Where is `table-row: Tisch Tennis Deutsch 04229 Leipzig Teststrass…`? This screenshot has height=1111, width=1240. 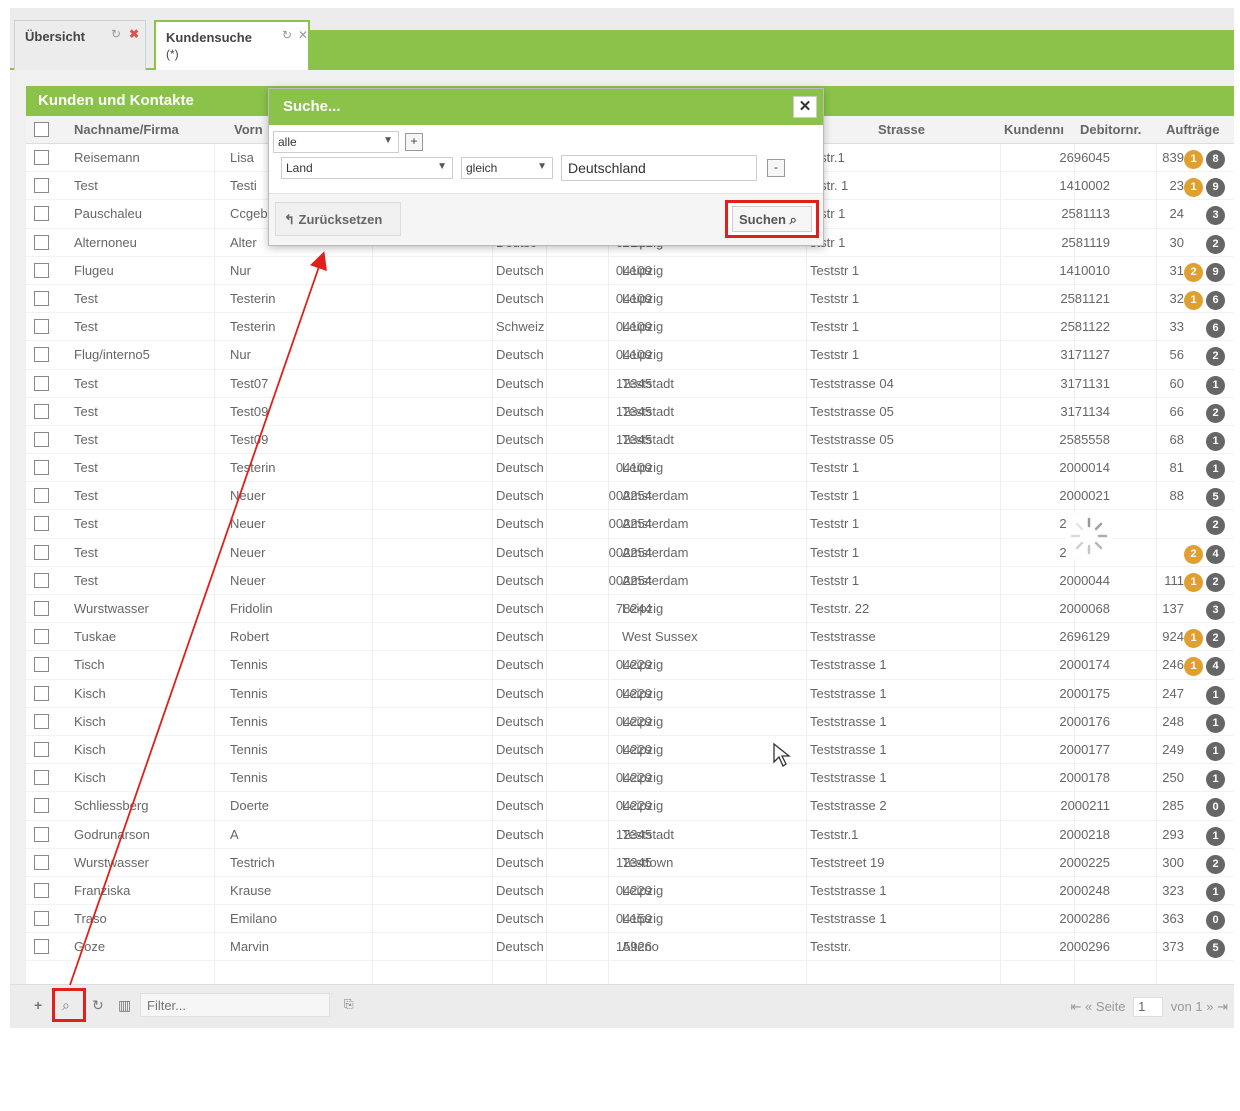
table-row: Tisch Tennis Deutsch 04229 Leipzig Teststrass… is located at coordinates (630, 665).